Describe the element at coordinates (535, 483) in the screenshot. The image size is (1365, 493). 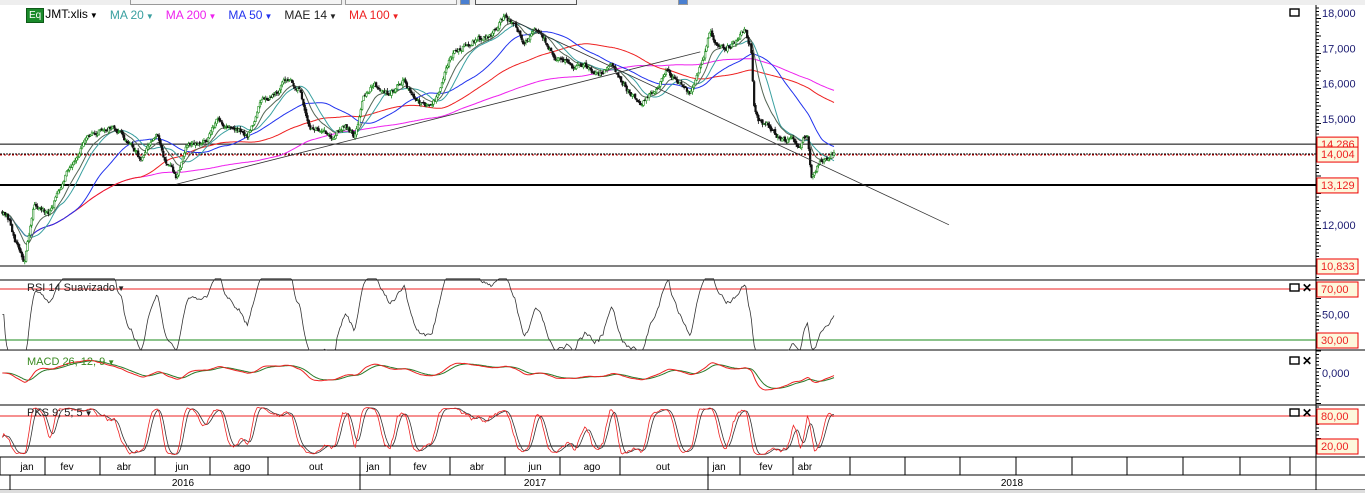
I see `year-label: 2017` at that location.